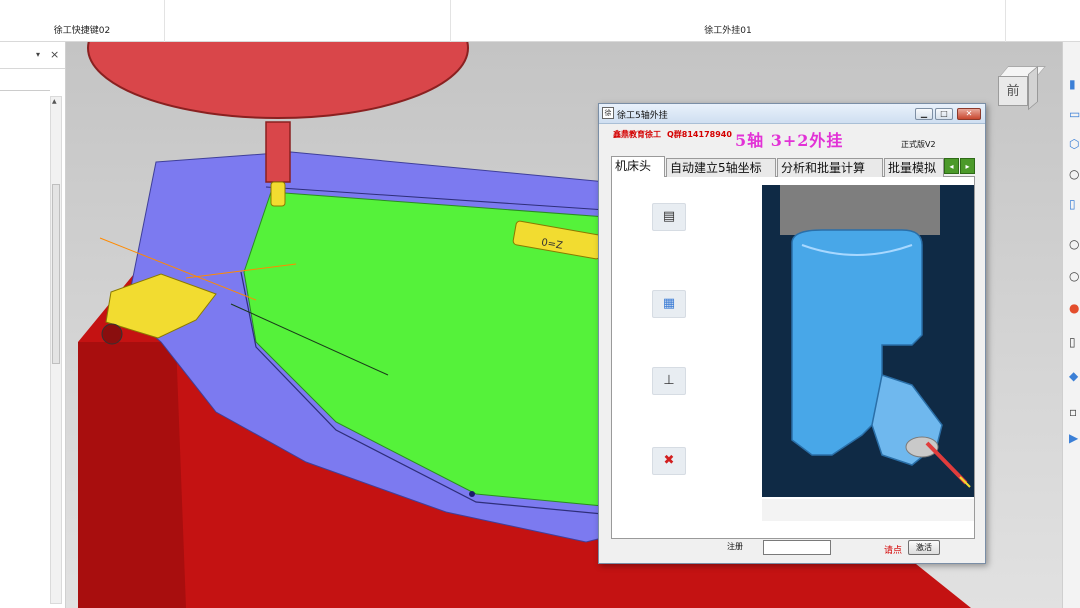 This screenshot has height=608, width=1080. I want to click on document-tab-strip: 徐工快捷键02 徐工外挂01, so click(540, 21).